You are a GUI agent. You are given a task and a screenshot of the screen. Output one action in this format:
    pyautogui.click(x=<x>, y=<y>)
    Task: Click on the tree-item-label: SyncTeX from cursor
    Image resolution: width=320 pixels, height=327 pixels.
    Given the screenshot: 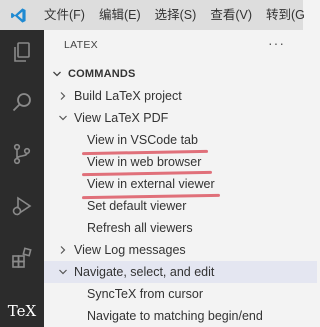 What is the action you would take?
    pyautogui.click(x=145, y=294)
    